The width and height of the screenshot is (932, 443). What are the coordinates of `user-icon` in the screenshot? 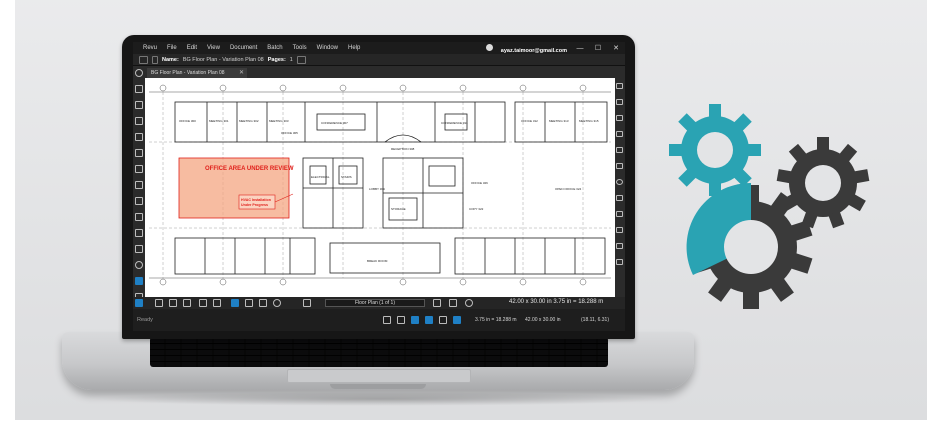 It's located at (490, 48).